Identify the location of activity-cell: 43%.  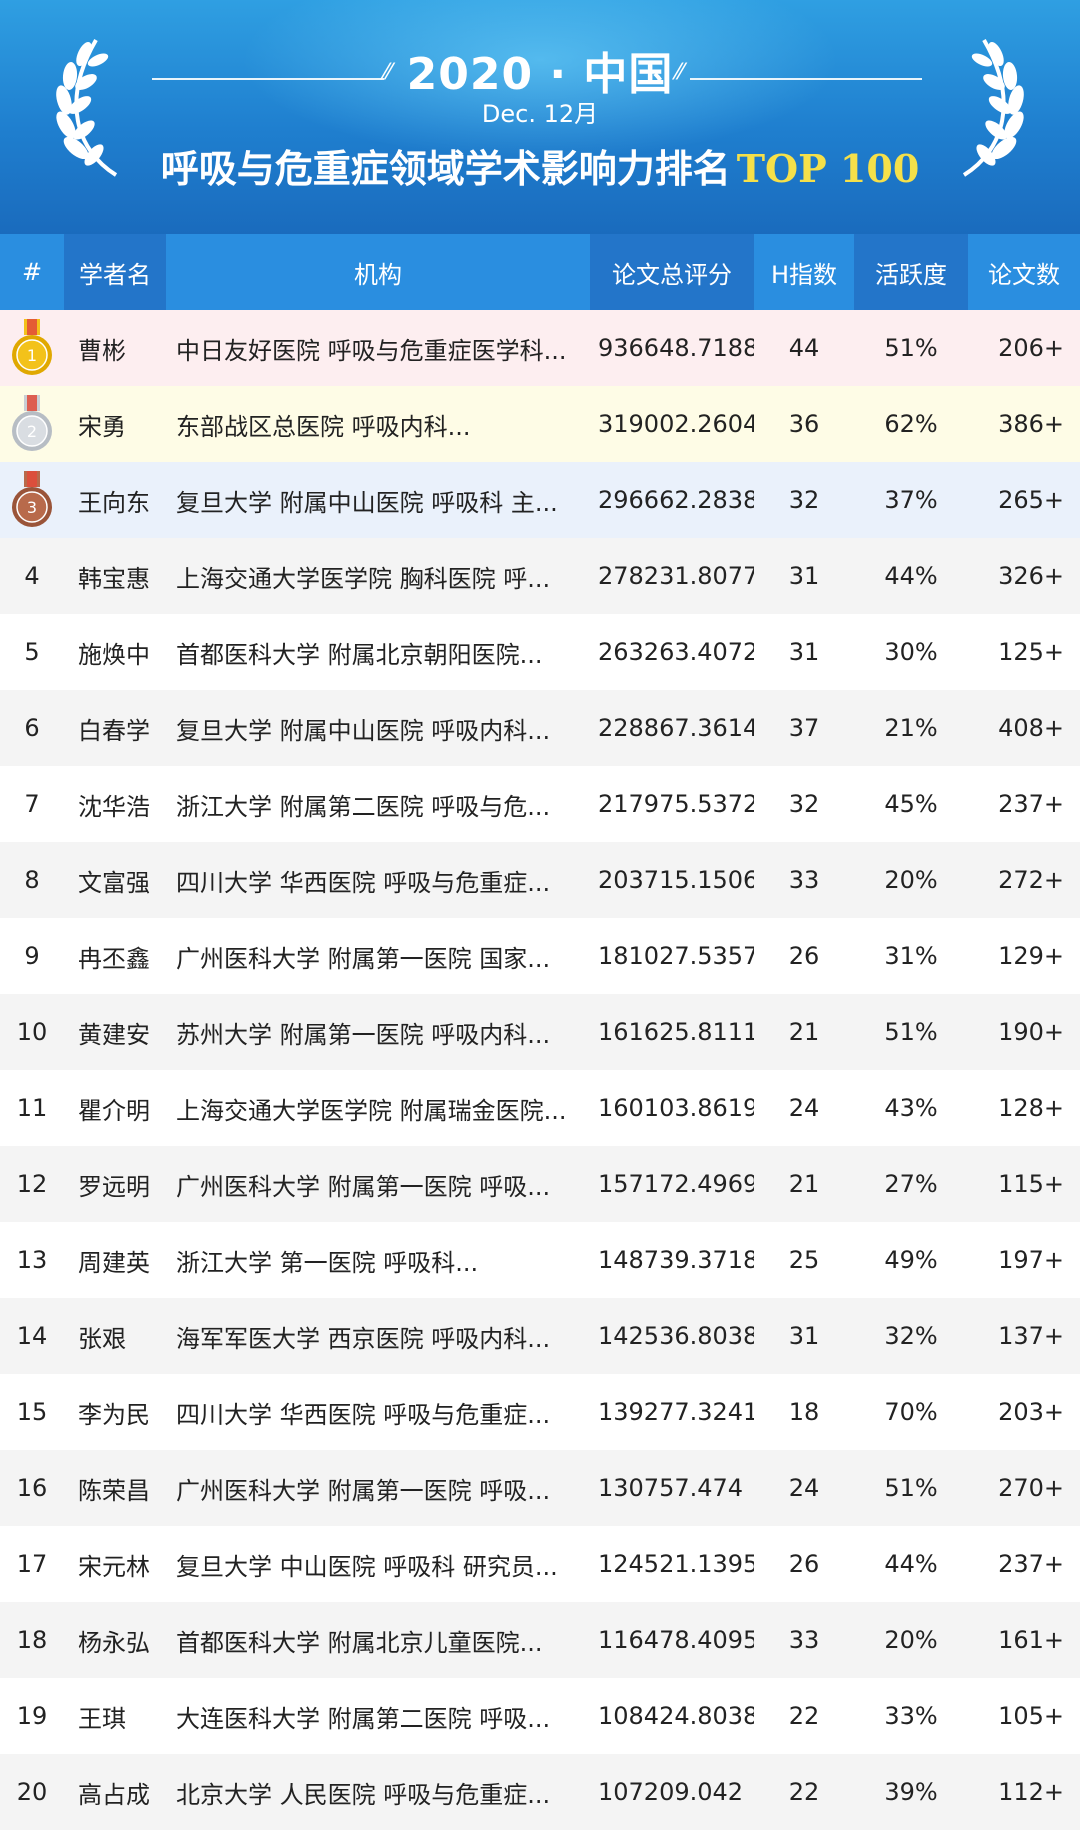
(911, 1108).